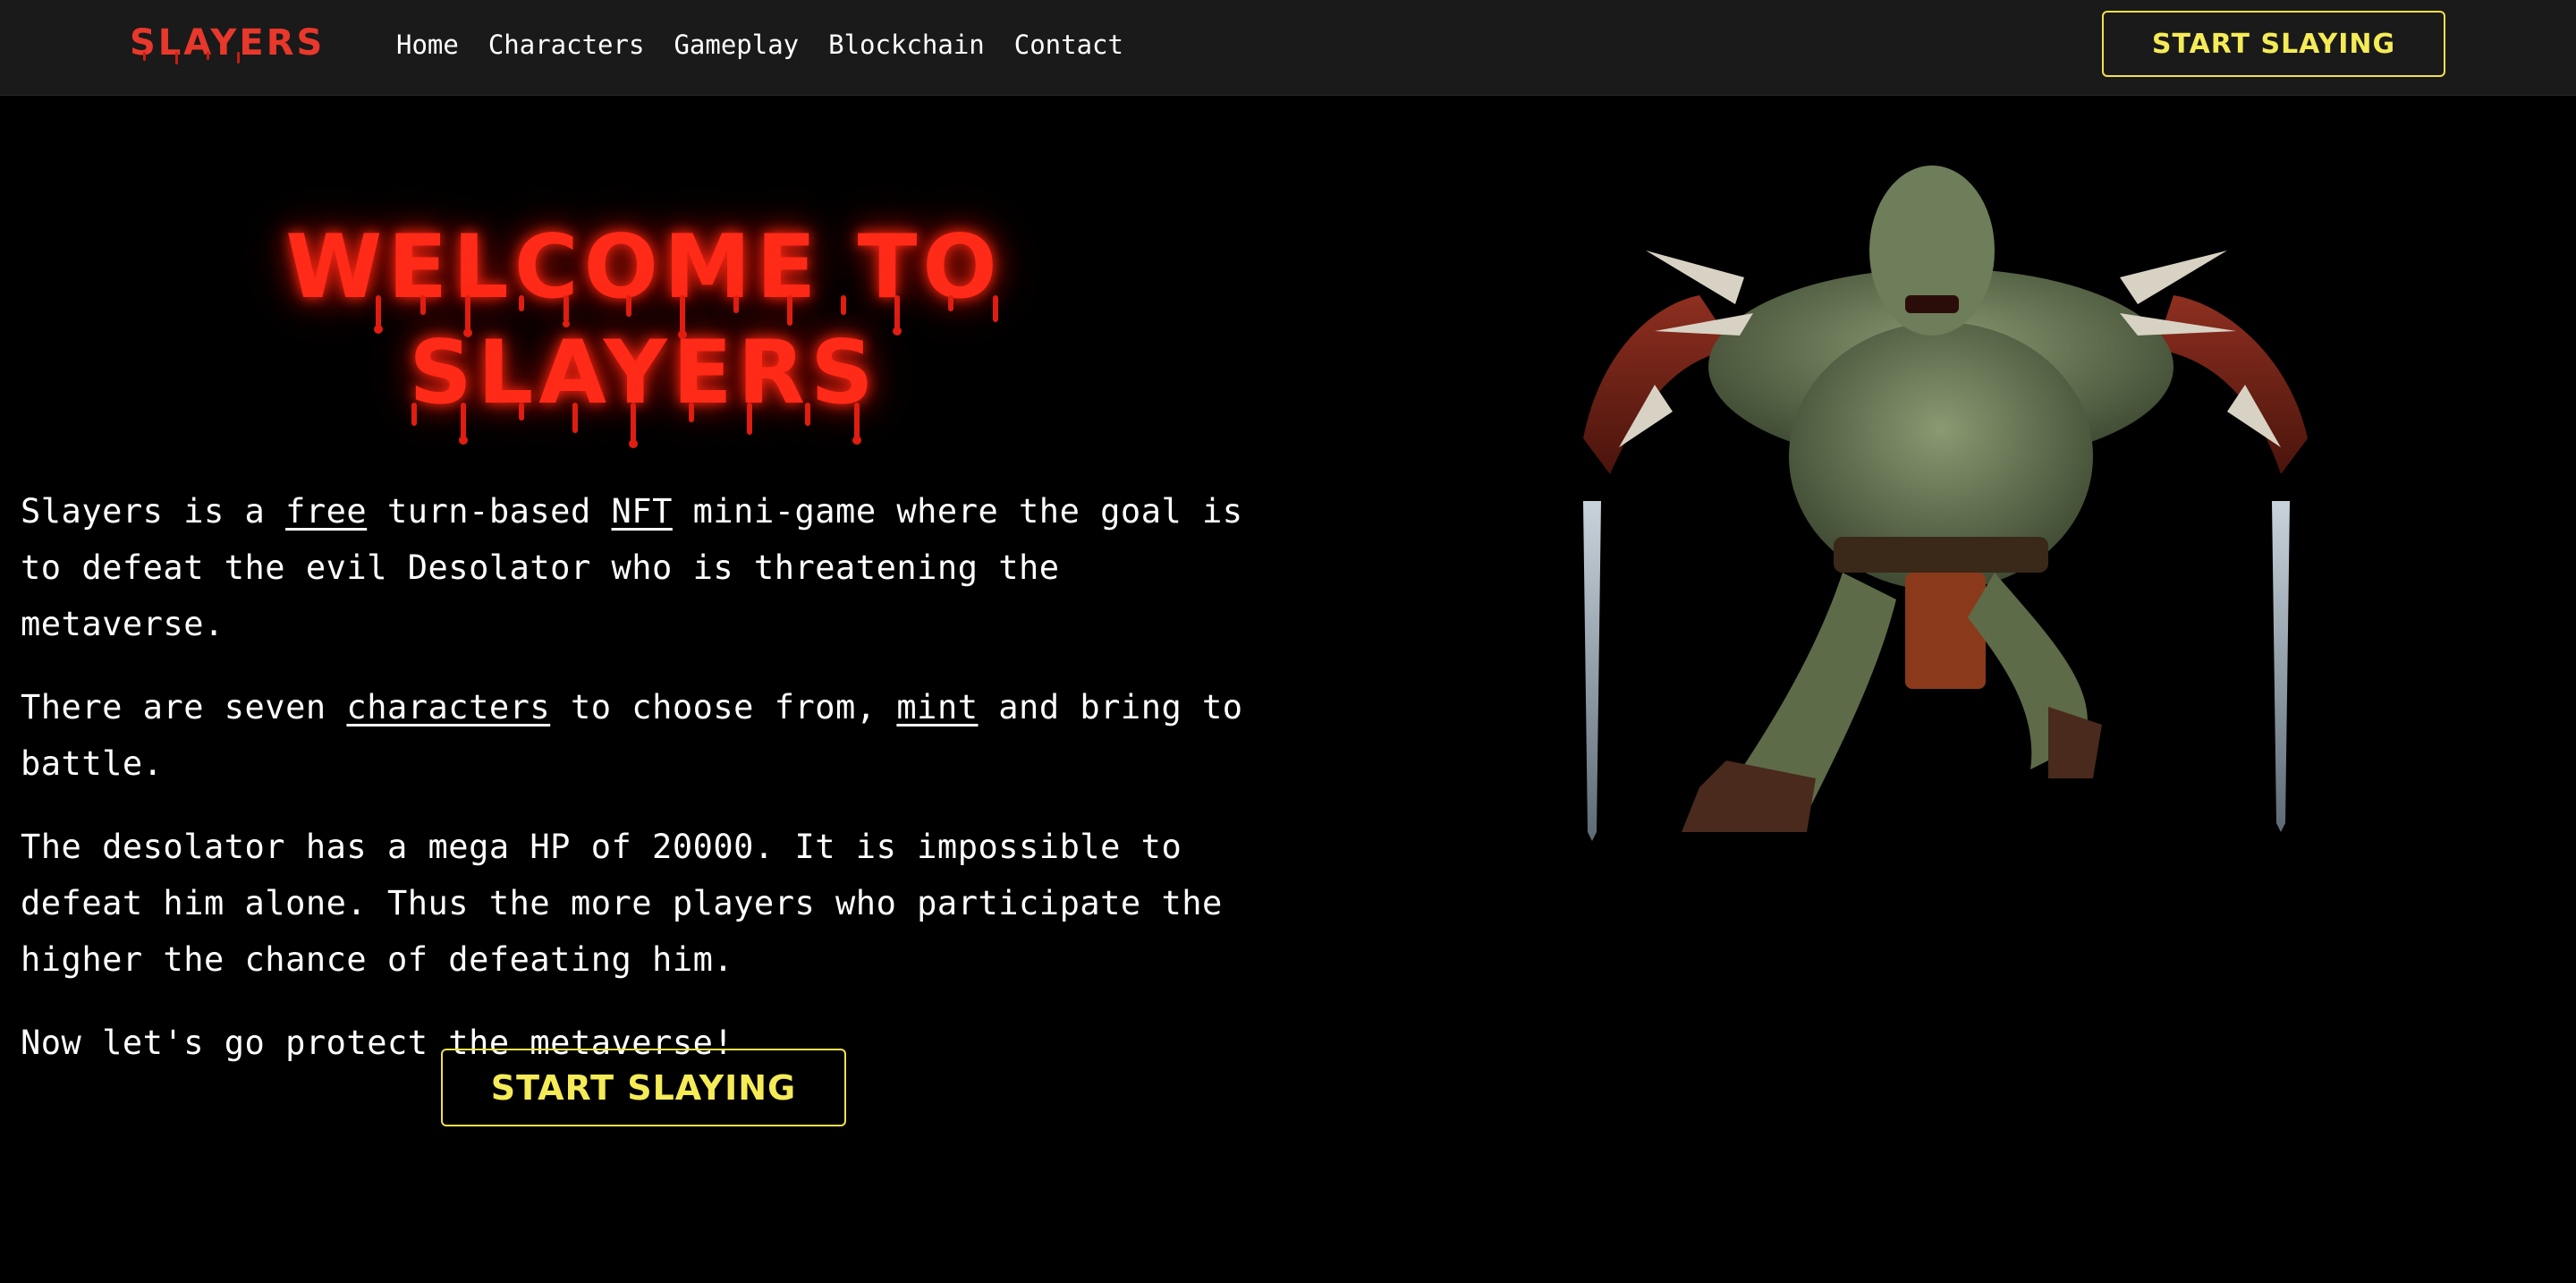 This screenshot has height=1283, width=2576. What do you see at coordinates (566, 44) in the screenshot?
I see `nav-link-characters: Characters` at bounding box center [566, 44].